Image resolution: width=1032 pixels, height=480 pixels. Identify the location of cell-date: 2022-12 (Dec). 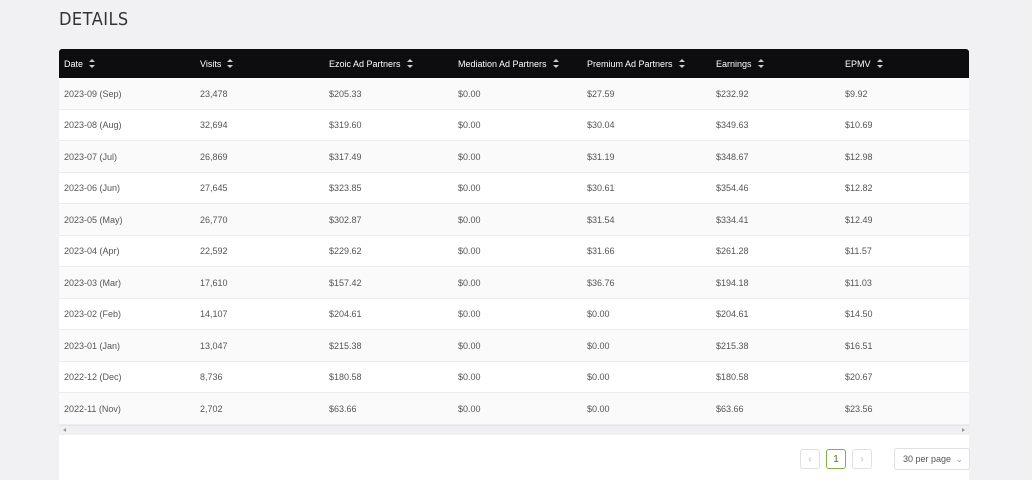
(93, 377).